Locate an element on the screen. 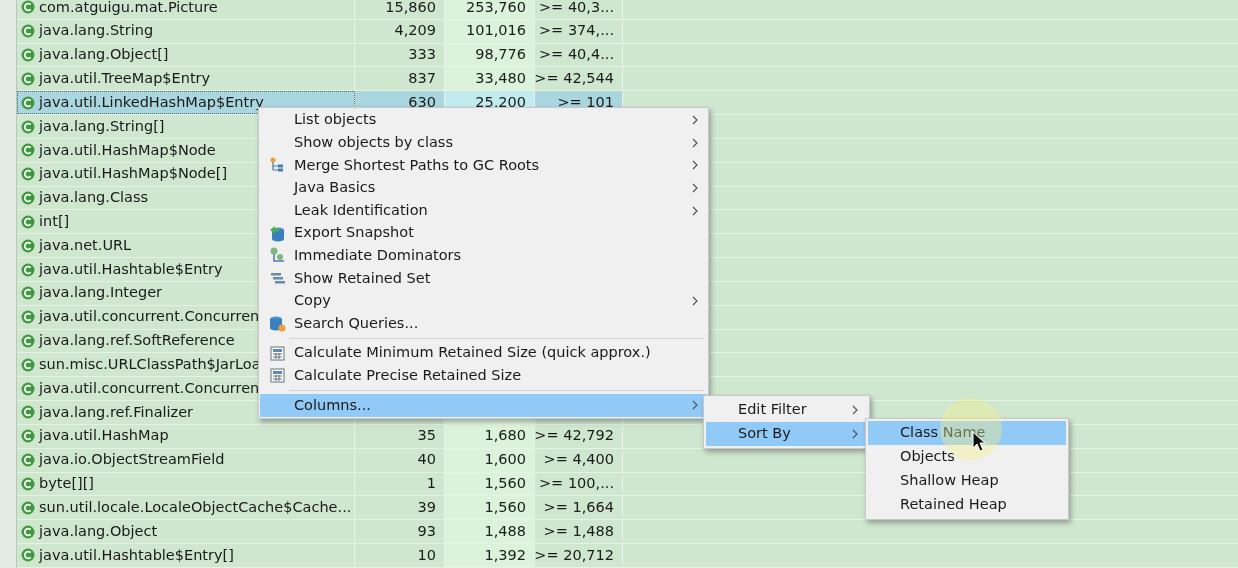  shallow-heap-value: 1,392 is located at coordinates (505, 555).